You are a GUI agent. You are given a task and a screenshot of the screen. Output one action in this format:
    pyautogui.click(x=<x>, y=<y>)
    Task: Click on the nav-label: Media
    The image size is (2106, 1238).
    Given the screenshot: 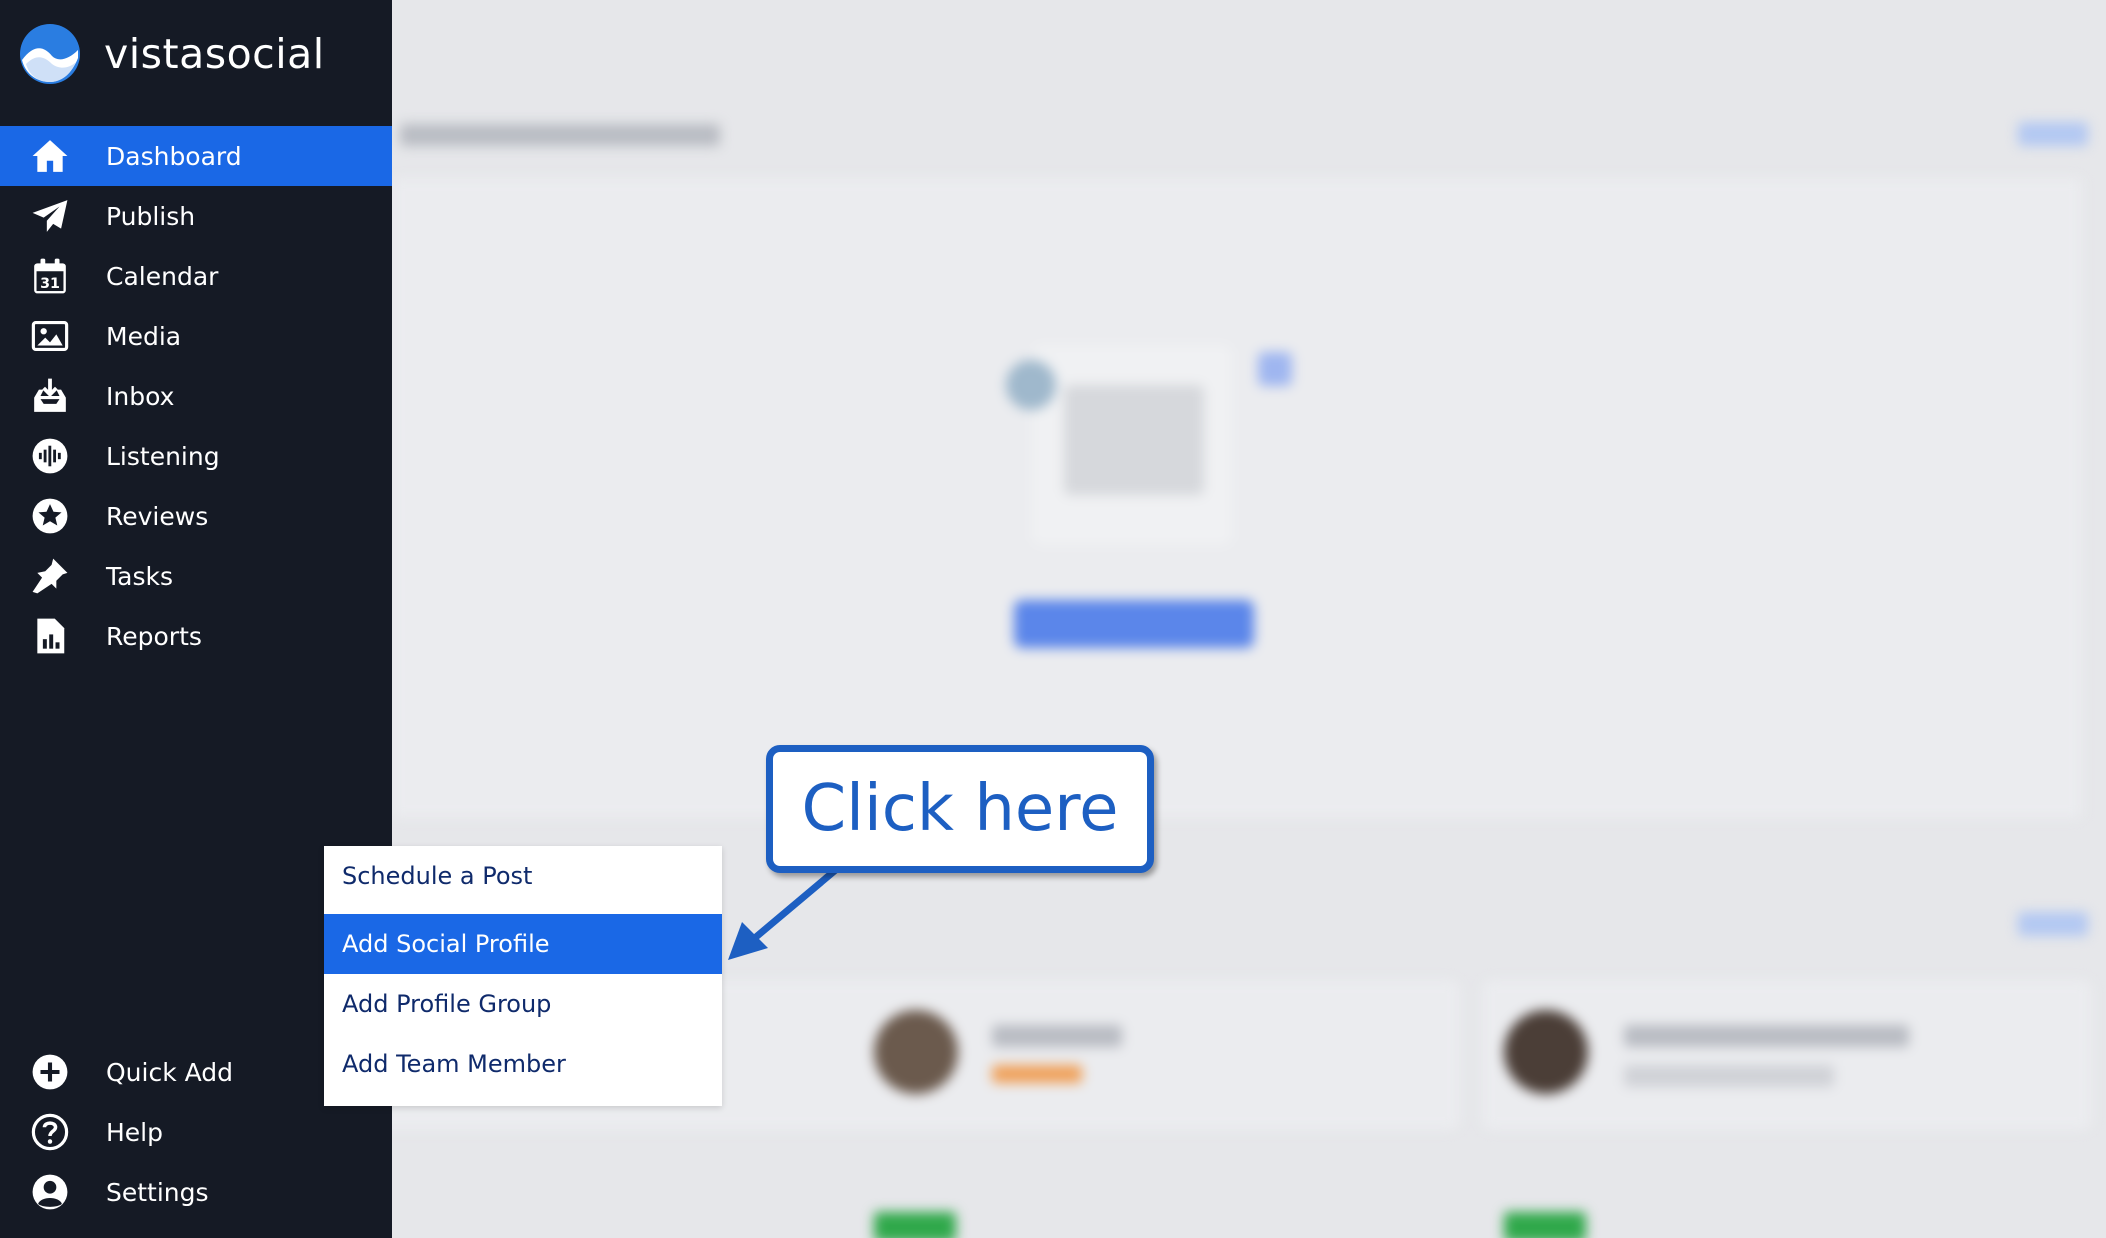 What is the action you would take?
    pyautogui.click(x=144, y=336)
    